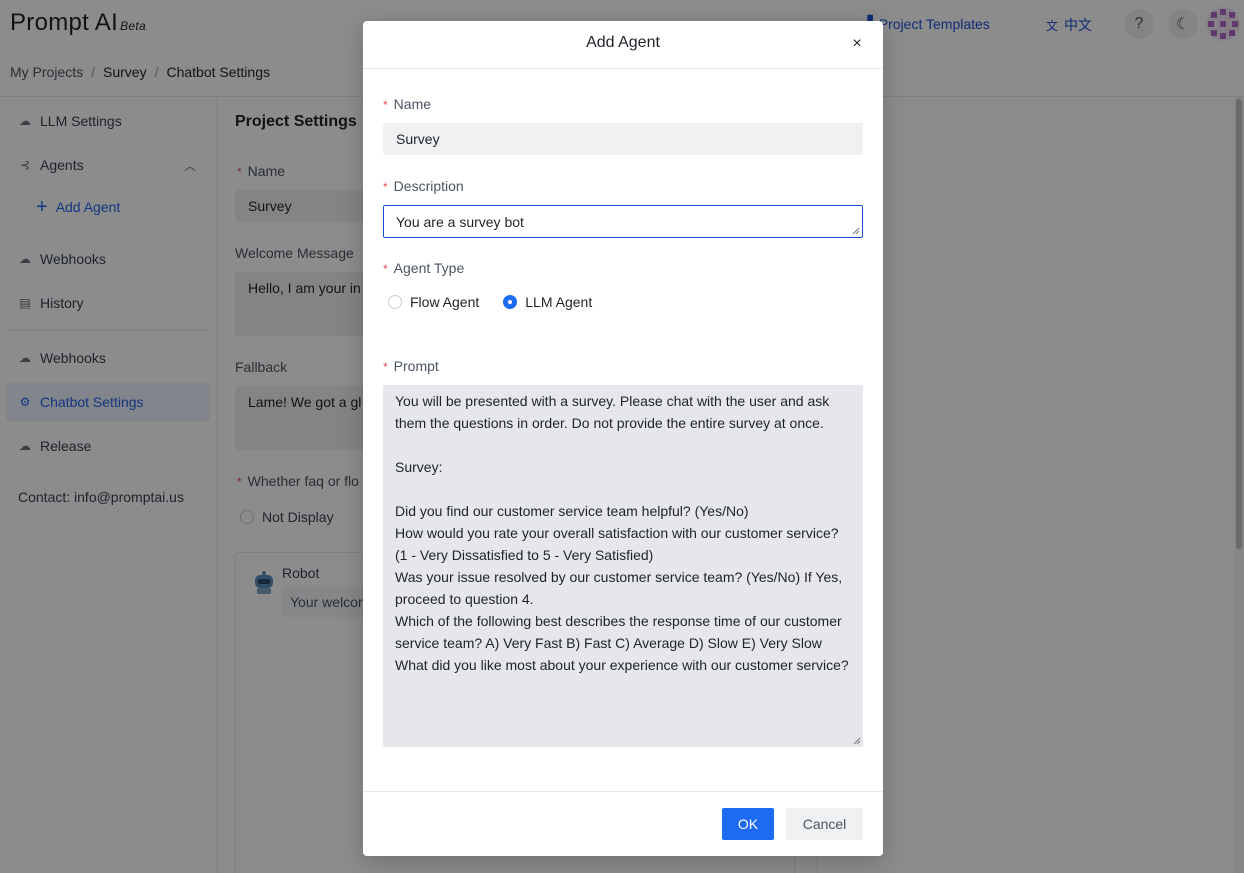  Describe the element at coordinates (623, 221) in the screenshot. I see `description-textarea: You are a survey bot` at that location.